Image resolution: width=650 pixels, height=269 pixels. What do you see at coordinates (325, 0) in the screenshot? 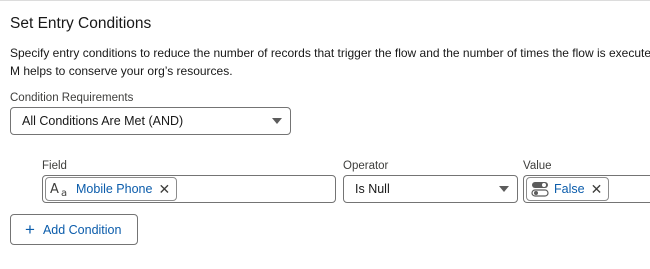
I see `section-divider` at bounding box center [325, 0].